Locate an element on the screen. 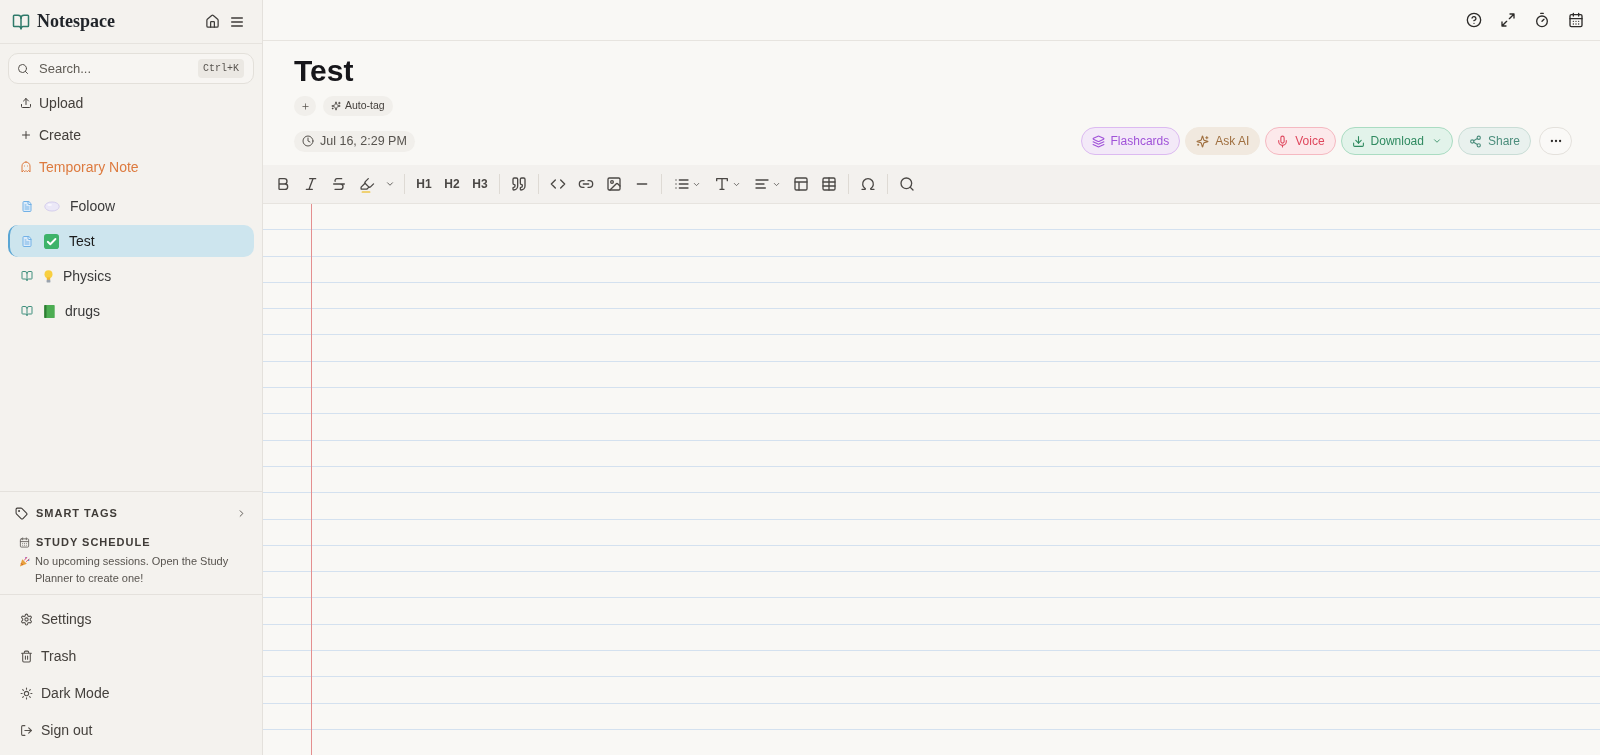 The height and width of the screenshot is (755, 1600). nav-item: Create is located at coordinates (131, 135).